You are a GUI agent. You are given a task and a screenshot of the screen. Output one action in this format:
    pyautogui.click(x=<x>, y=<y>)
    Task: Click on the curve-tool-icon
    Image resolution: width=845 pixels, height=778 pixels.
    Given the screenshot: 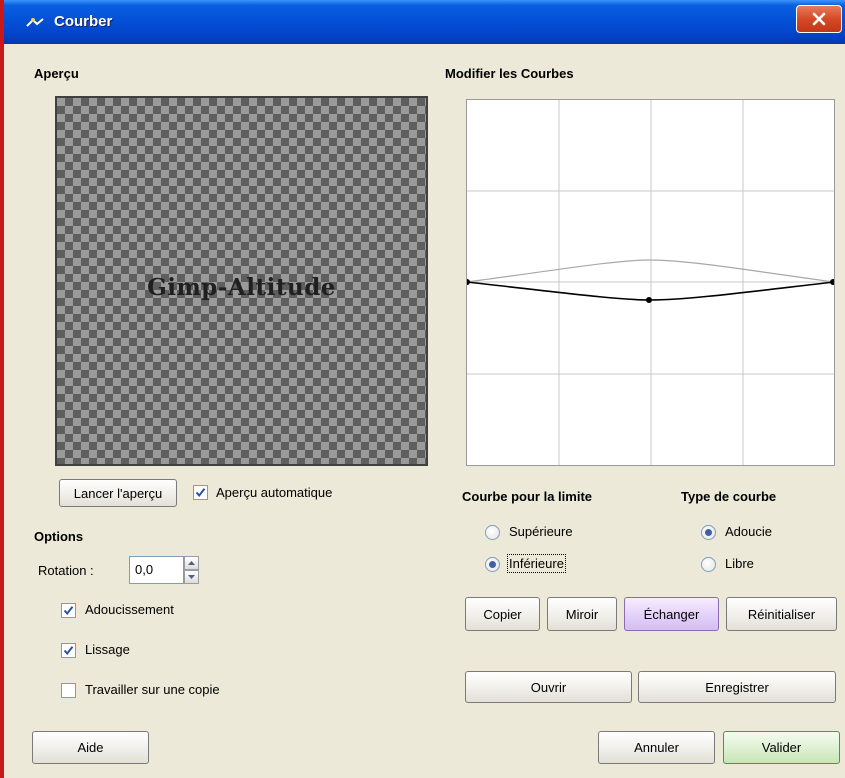 What is the action you would take?
    pyautogui.click(x=35, y=22)
    